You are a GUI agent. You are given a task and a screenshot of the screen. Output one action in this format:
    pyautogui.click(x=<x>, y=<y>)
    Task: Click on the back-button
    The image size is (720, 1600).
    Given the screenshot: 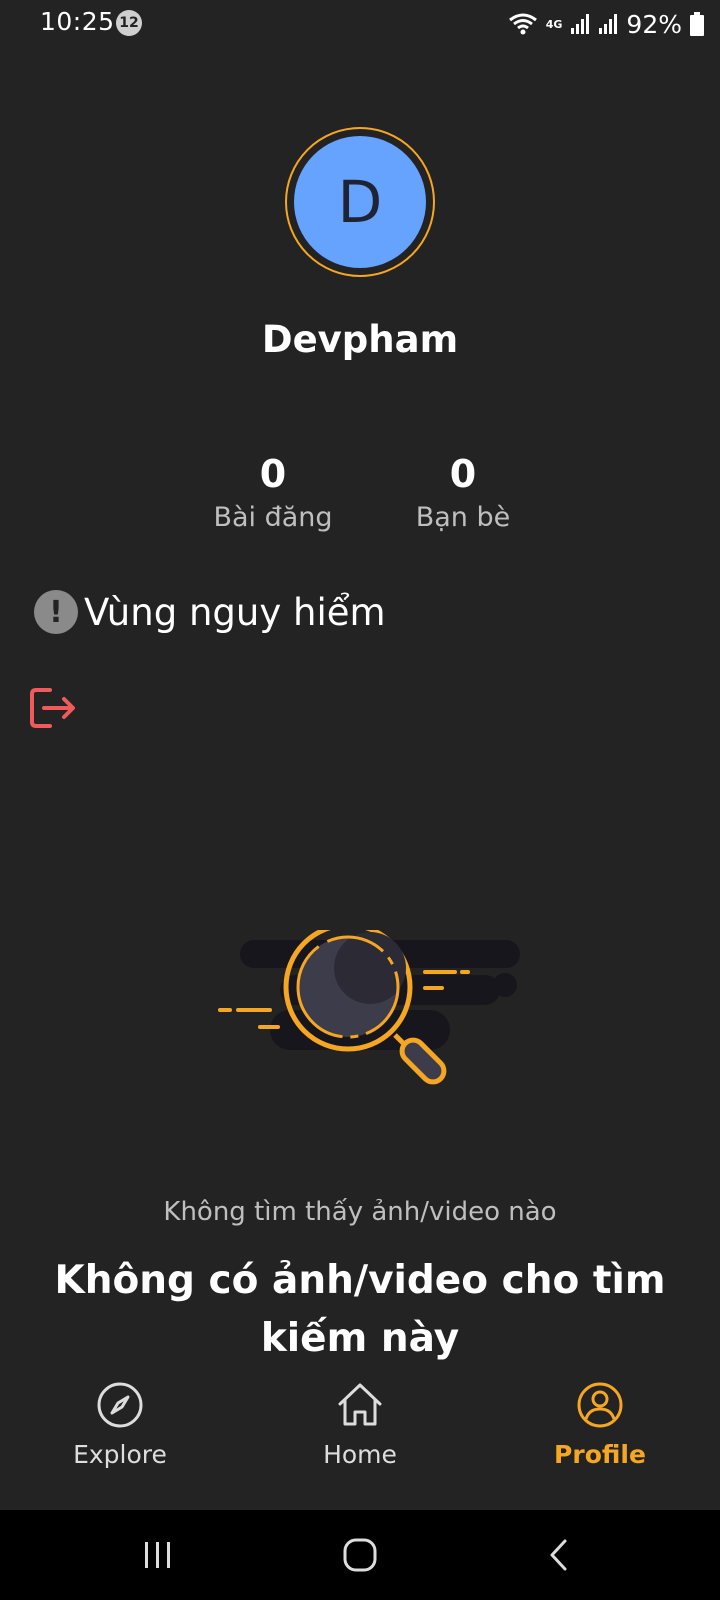 What is the action you would take?
    pyautogui.click(x=560, y=1555)
    